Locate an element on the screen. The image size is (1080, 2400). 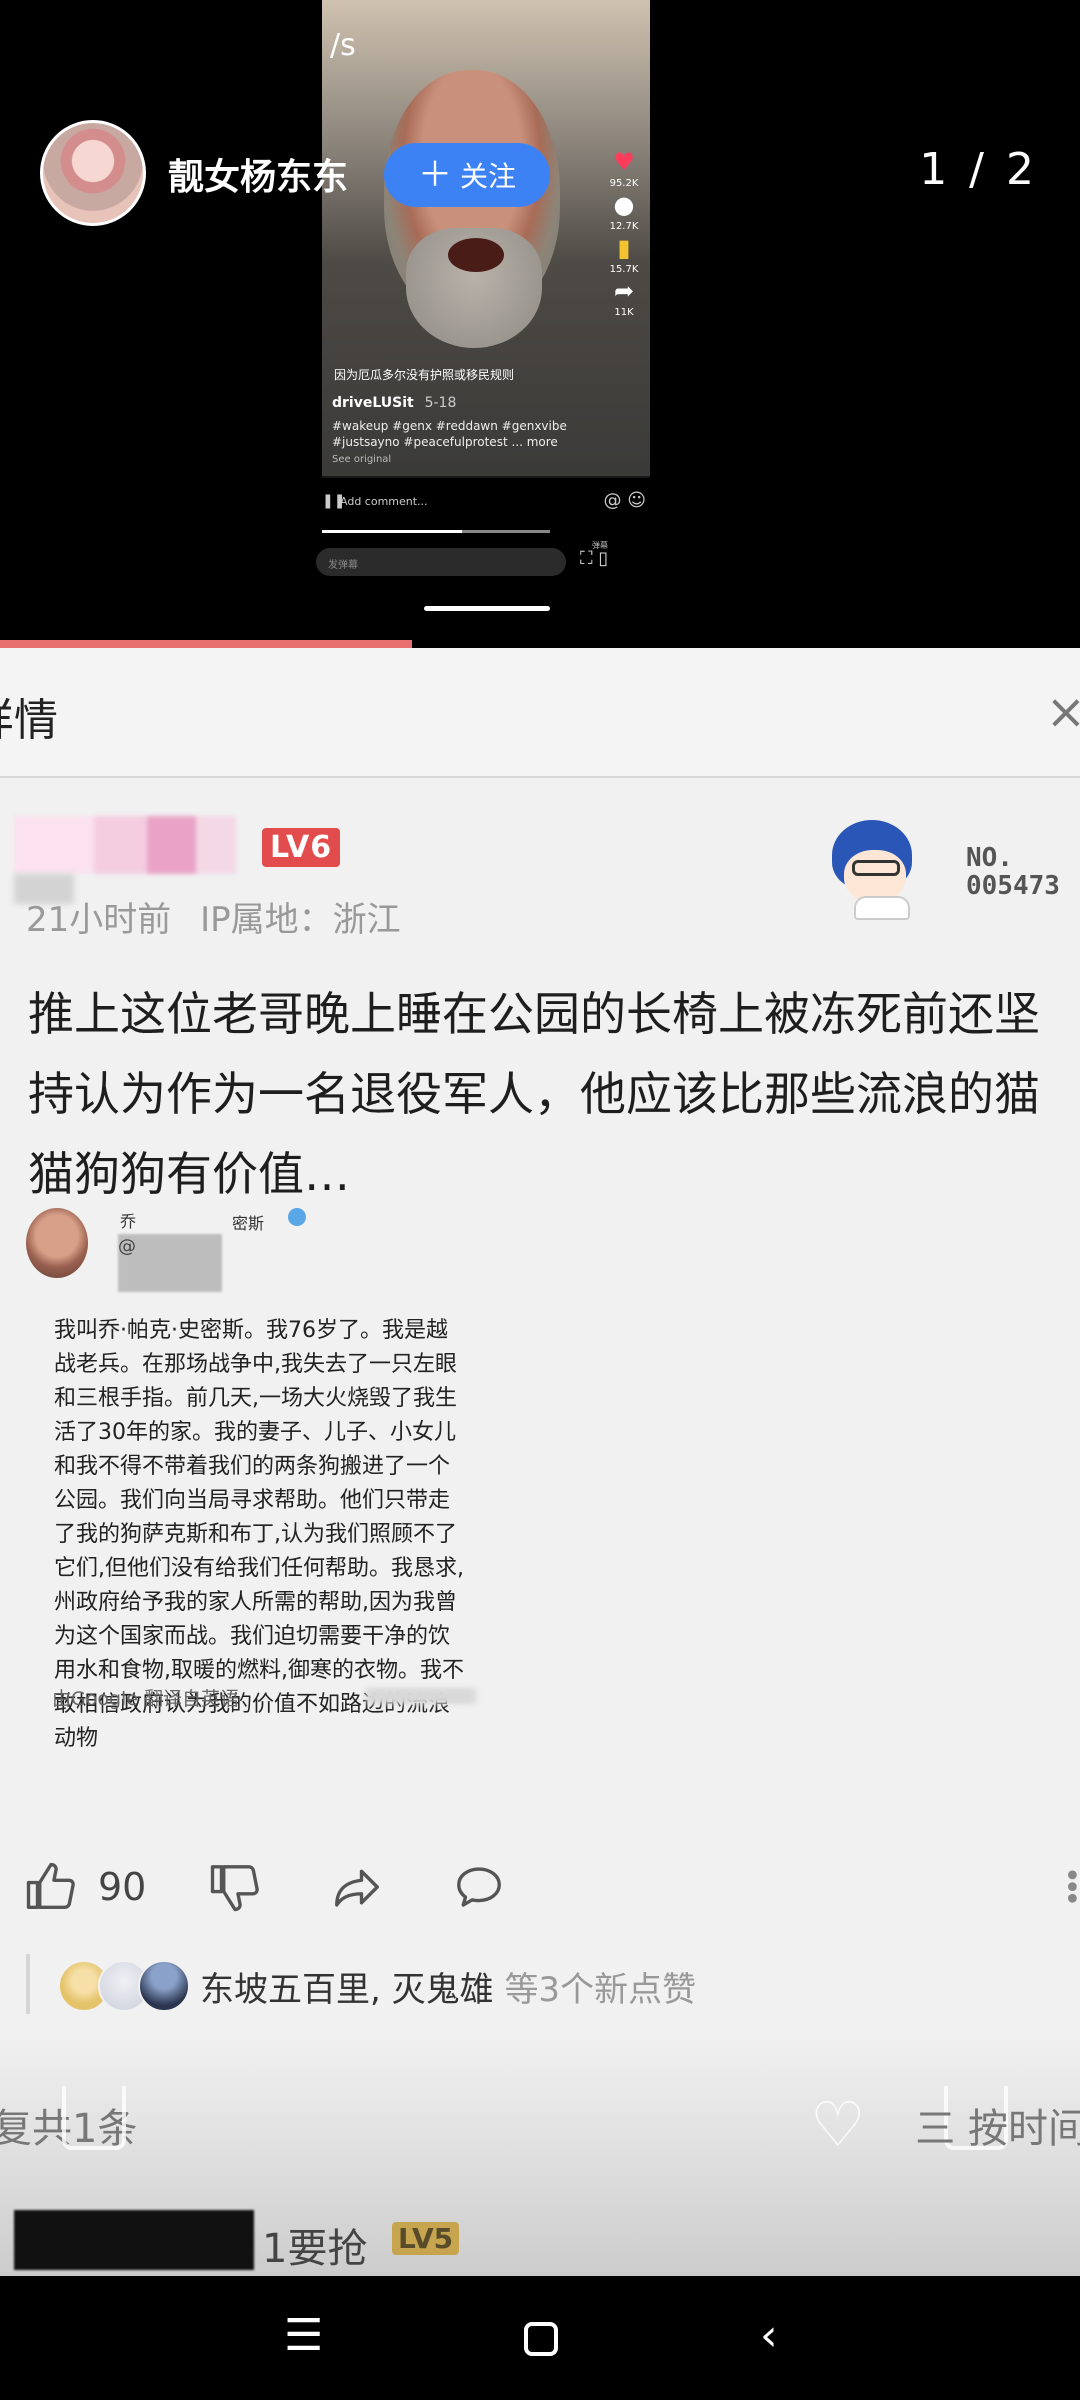
liker-avatar is located at coordinates (164, 1986).